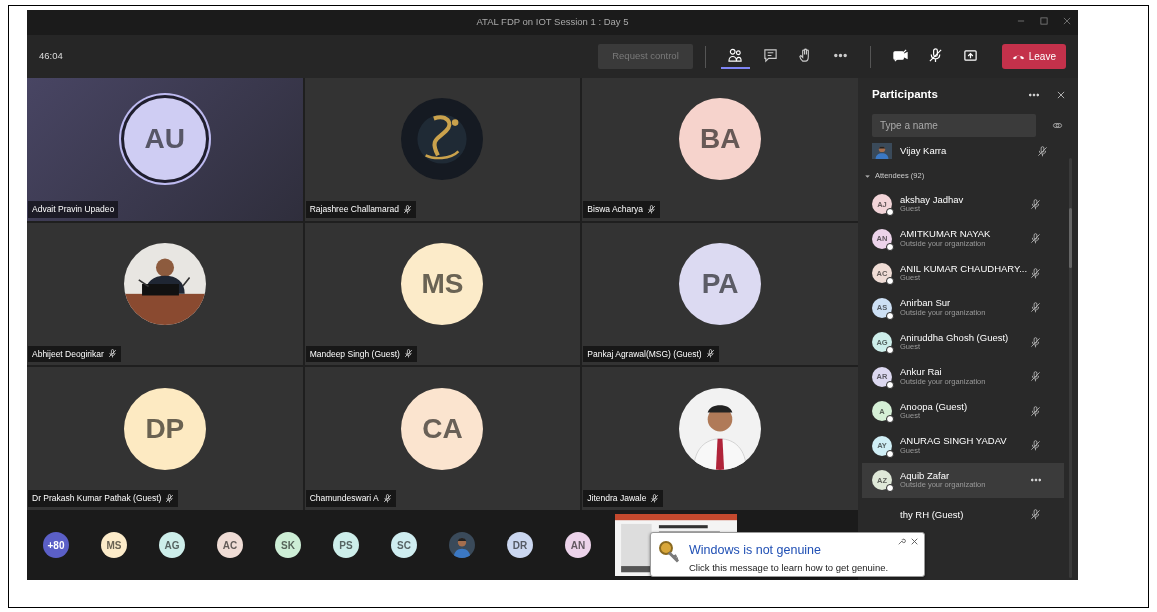 Image resolution: width=1157 pixels, height=612 pixels. Describe the element at coordinates (97, 498) in the screenshot. I see `participant-name: Dr Prakash Kumar Pathak (Guest)` at that location.